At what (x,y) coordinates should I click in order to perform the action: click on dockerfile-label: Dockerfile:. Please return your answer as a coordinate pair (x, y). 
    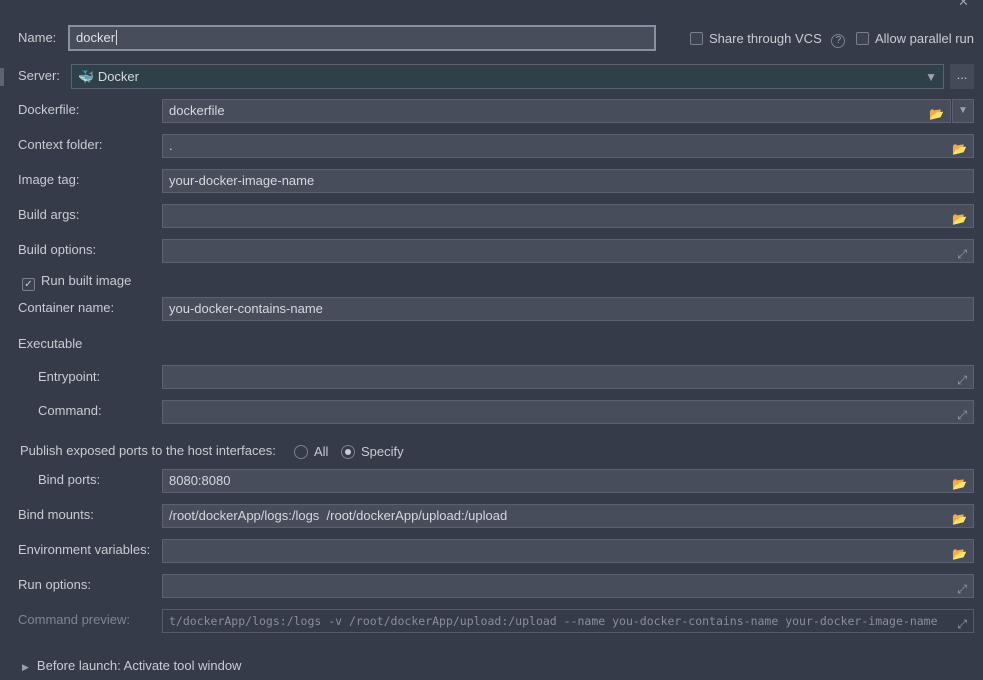
    Looking at the image, I should click on (49, 109).